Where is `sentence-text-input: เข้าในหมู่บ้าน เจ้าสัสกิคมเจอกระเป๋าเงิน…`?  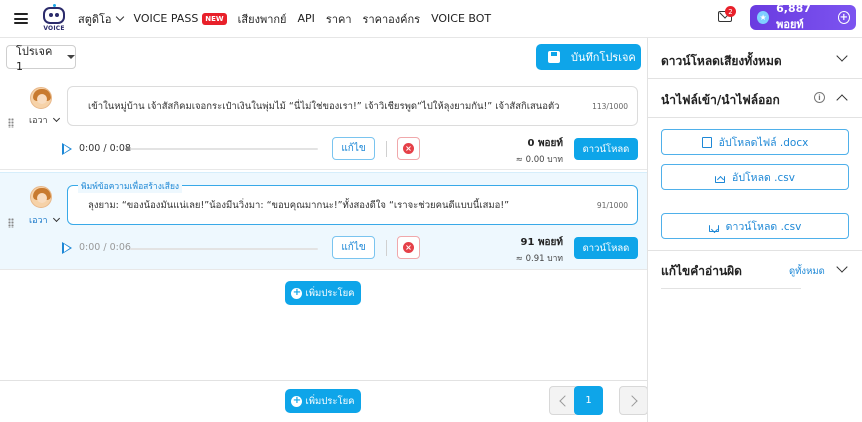
sentence-text-input: เข้าในหมู่บ้าน เจ้าสัสกิคมเจอกระเป๋าเงิน… is located at coordinates (352, 106).